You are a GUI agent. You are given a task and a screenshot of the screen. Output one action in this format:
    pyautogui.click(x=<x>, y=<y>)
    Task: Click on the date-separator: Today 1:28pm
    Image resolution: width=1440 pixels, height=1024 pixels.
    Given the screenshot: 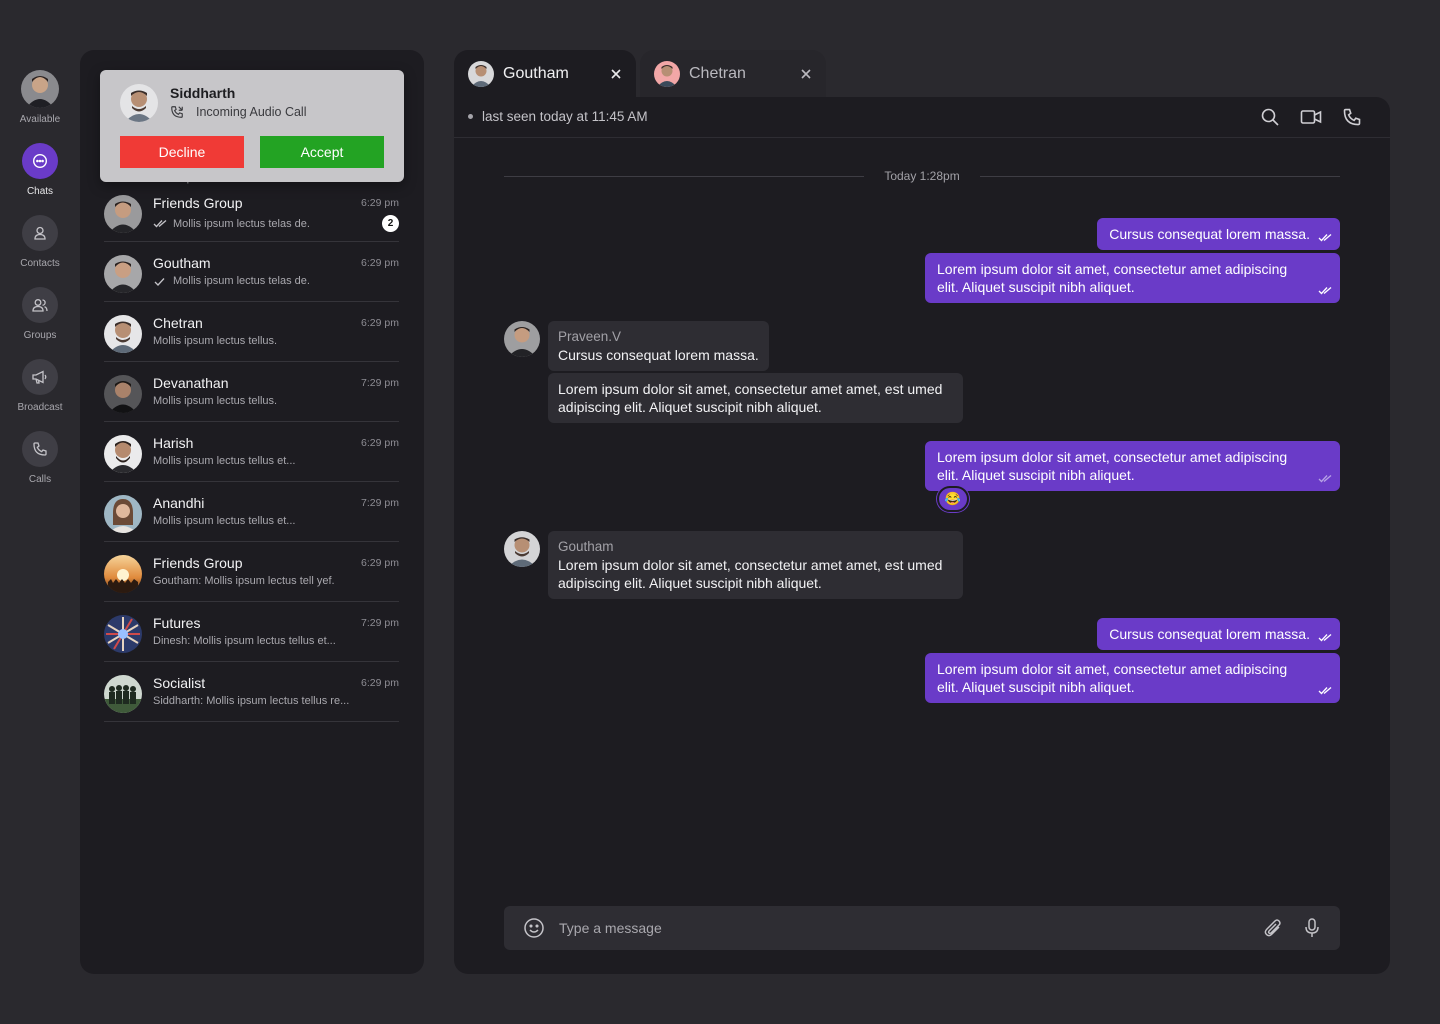 What is the action you would take?
    pyautogui.click(x=922, y=176)
    